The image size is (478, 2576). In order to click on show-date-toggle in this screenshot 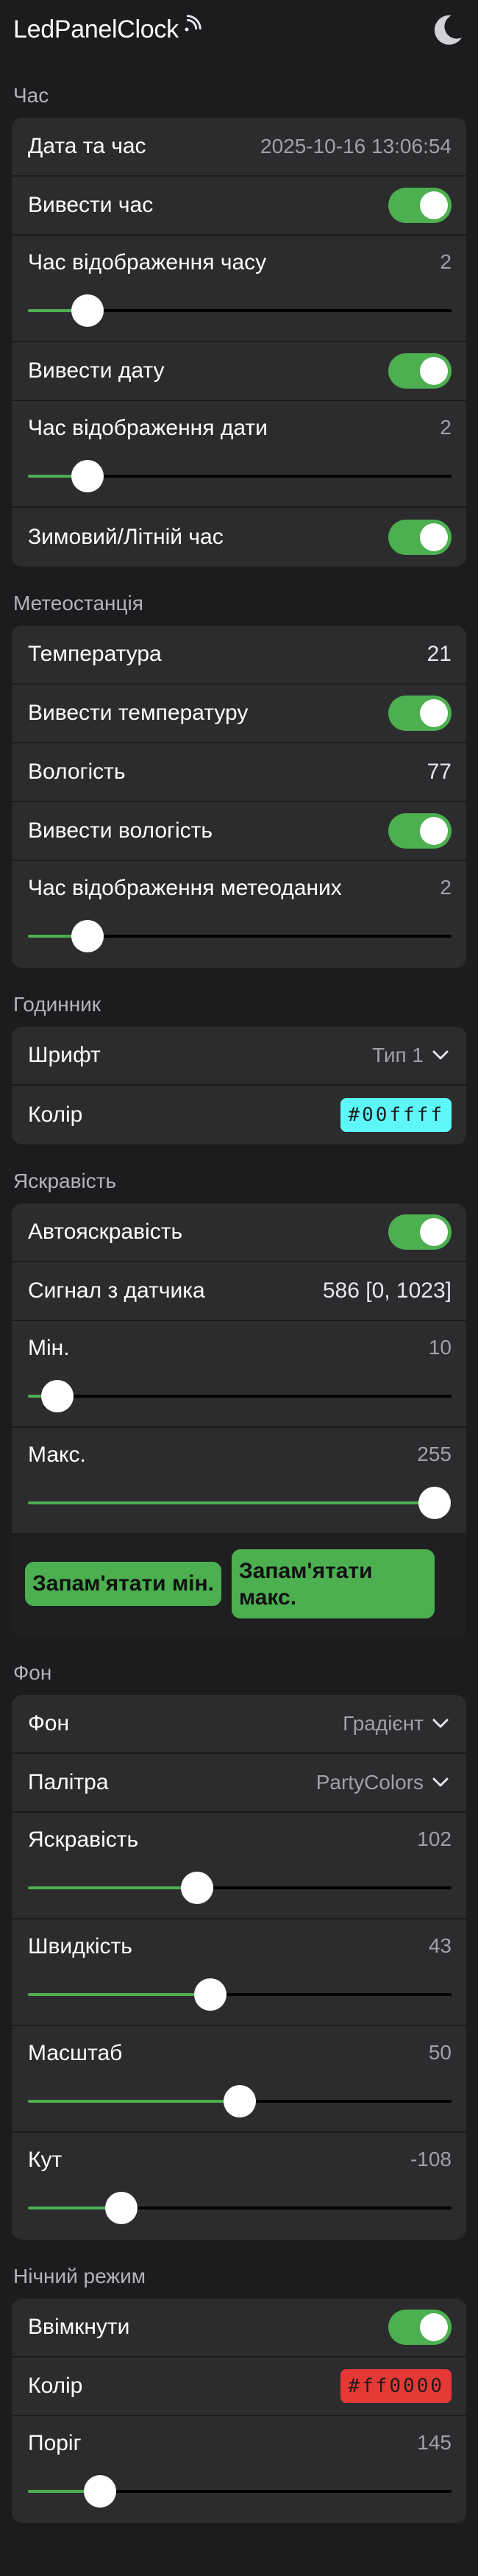, I will do `click(420, 371)`.